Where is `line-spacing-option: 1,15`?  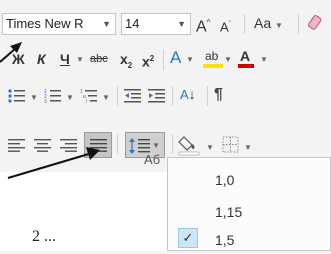
line-spacing-option: 1,15 is located at coordinates (249, 212).